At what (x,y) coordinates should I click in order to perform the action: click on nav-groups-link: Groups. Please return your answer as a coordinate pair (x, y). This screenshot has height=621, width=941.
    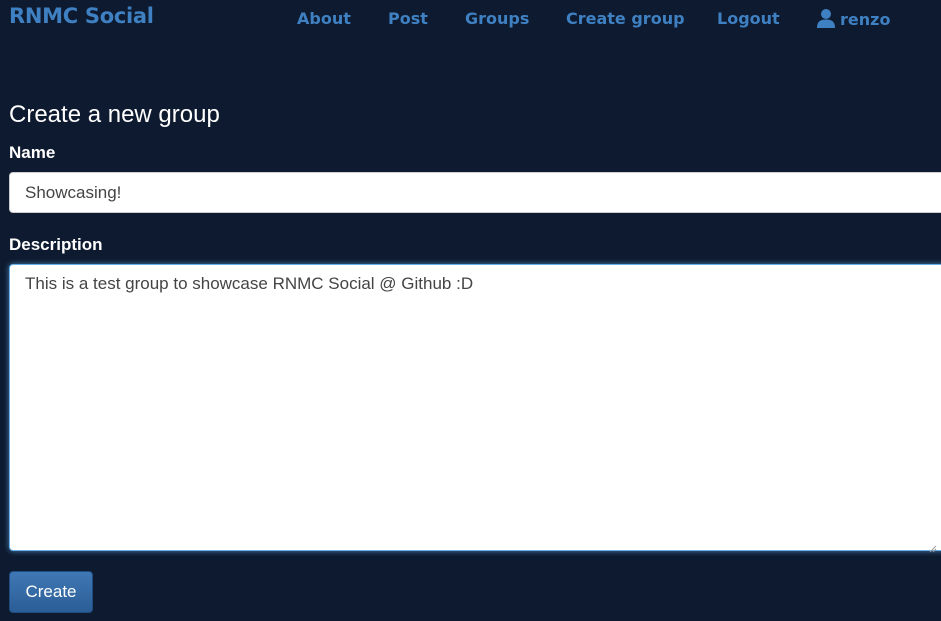
    Looking at the image, I should click on (497, 18).